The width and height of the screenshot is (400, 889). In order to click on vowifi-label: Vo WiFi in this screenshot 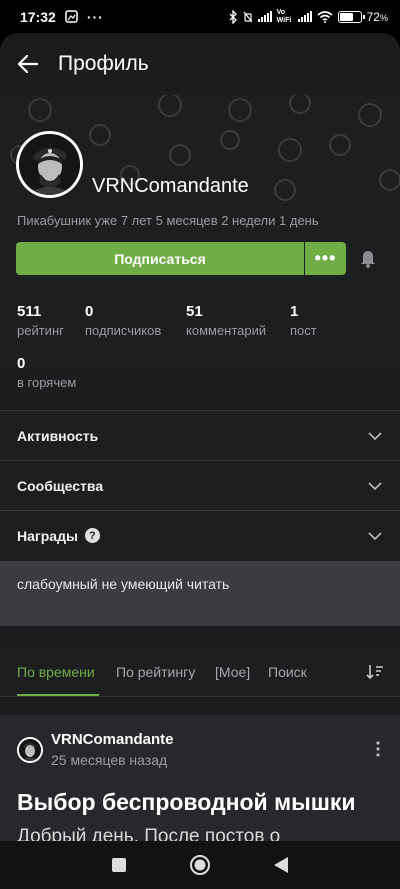, I will do `click(284, 16)`.